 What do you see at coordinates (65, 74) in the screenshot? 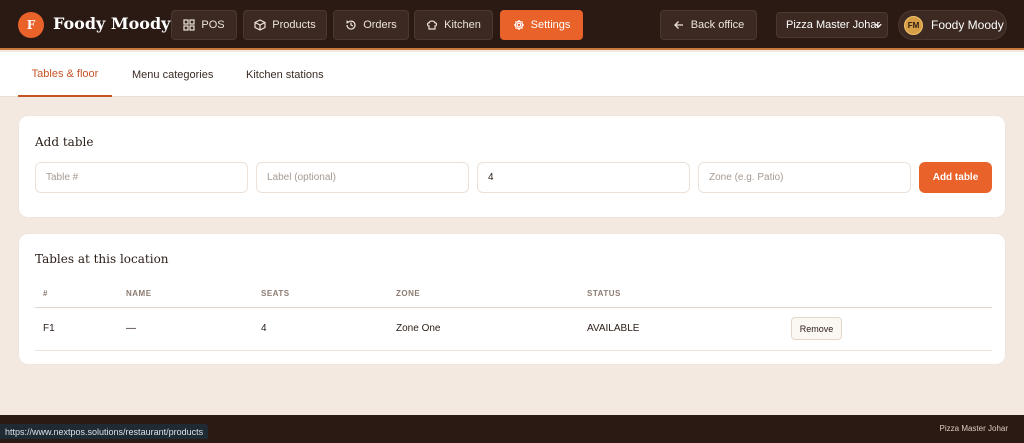
I see `tab-tables-floor: Tables & floor` at bounding box center [65, 74].